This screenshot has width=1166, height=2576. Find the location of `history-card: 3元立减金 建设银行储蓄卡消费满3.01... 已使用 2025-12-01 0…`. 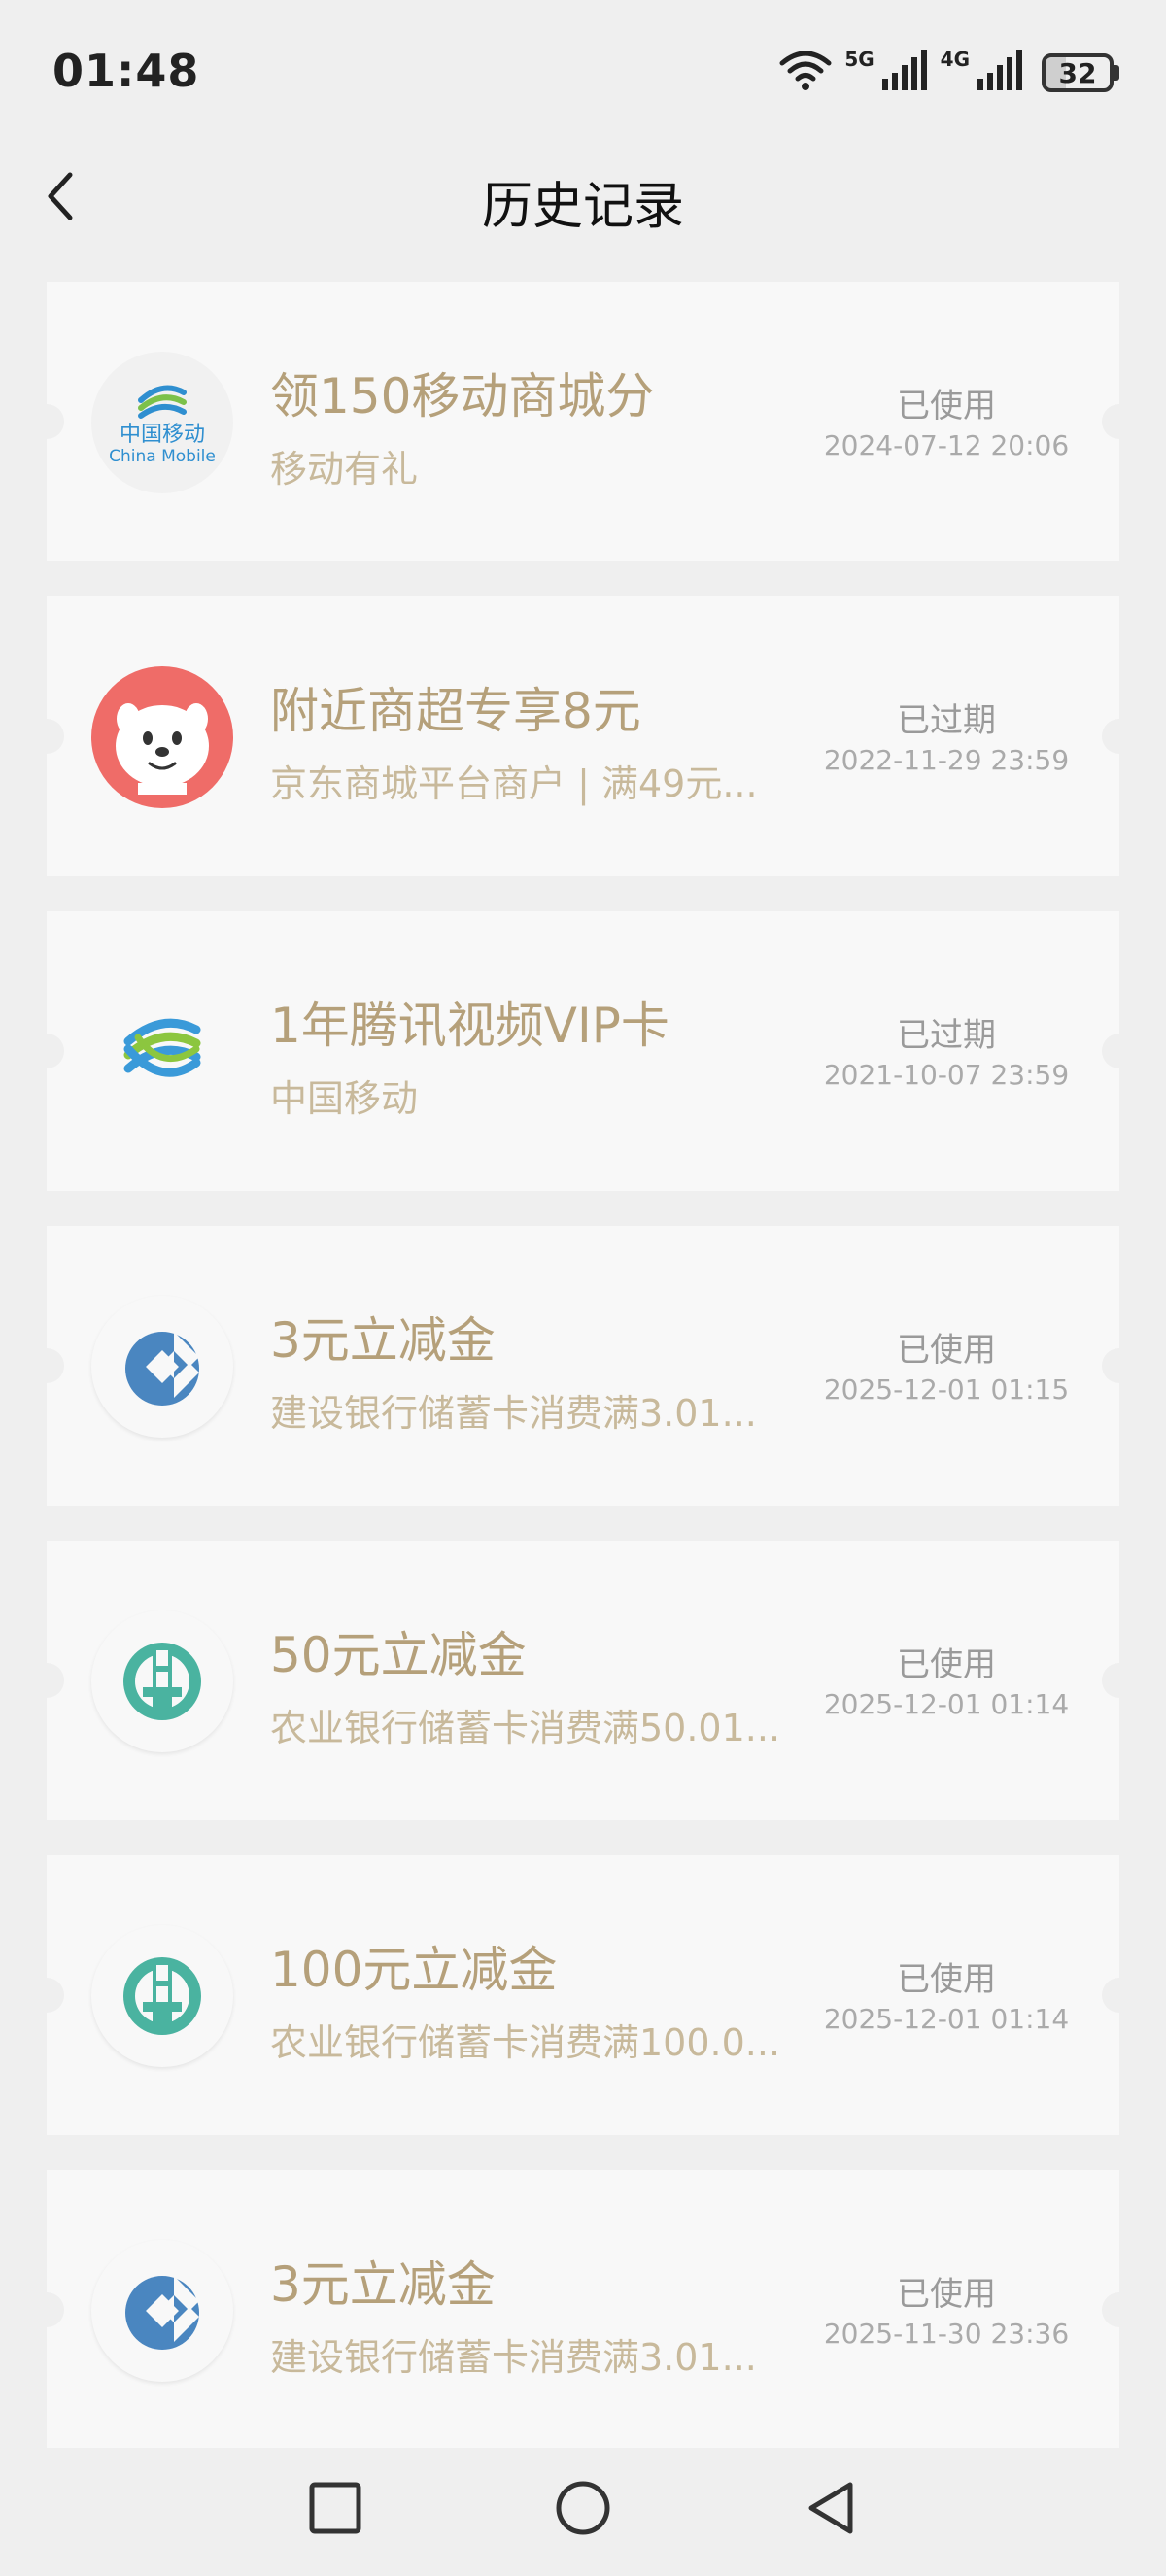

history-card: 3元立减金 建设银行储蓄卡消费满3.01... 已使用 2025-12-01 0… is located at coordinates (583, 1366).